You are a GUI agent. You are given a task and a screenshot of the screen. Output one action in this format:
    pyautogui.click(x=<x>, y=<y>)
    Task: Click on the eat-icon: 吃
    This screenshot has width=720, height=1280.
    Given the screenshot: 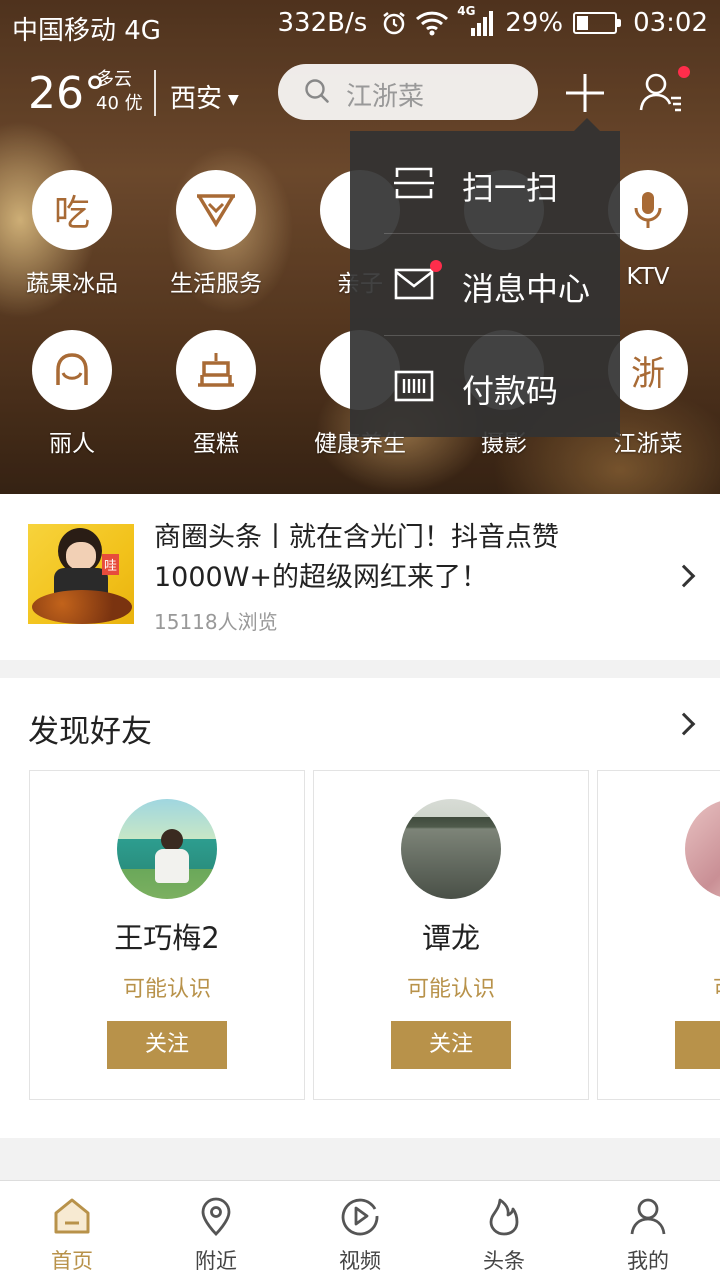 What is the action you would take?
    pyautogui.click(x=72, y=210)
    